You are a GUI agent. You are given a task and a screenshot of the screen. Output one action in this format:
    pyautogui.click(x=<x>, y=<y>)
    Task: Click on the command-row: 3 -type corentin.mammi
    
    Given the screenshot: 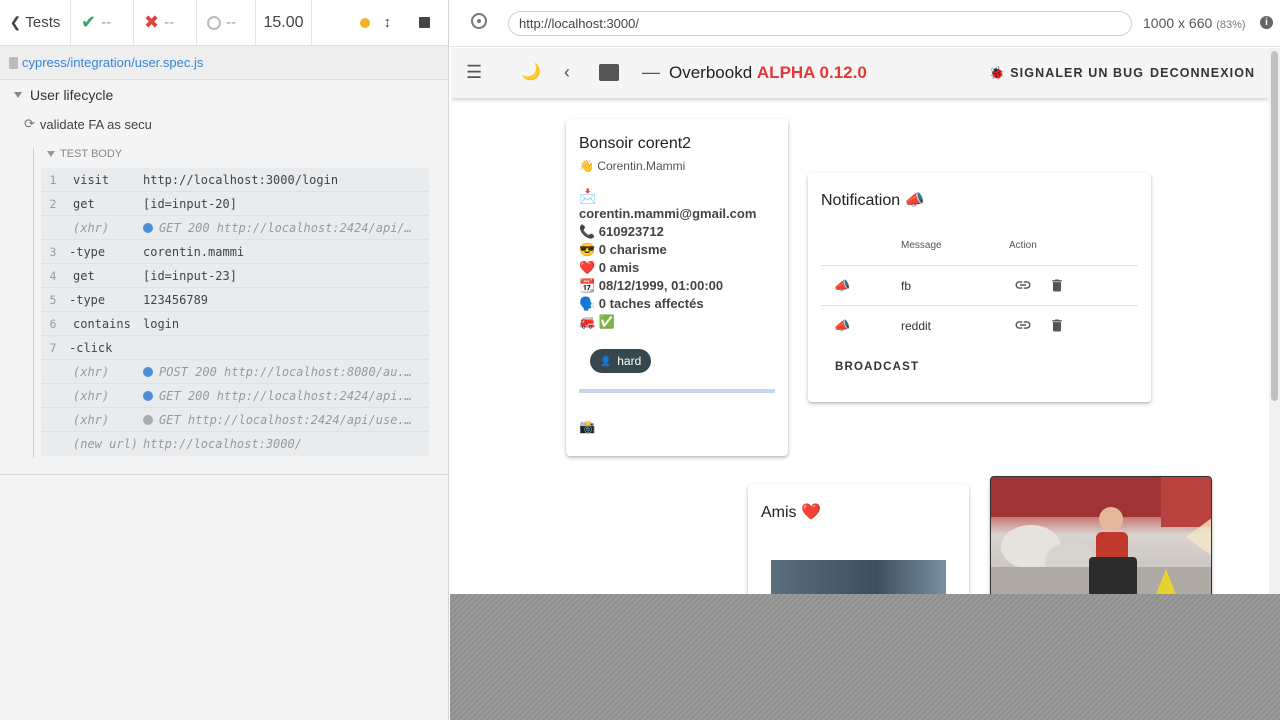 What is the action you would take?
    pyautogui.click(x=235, y=252)
    